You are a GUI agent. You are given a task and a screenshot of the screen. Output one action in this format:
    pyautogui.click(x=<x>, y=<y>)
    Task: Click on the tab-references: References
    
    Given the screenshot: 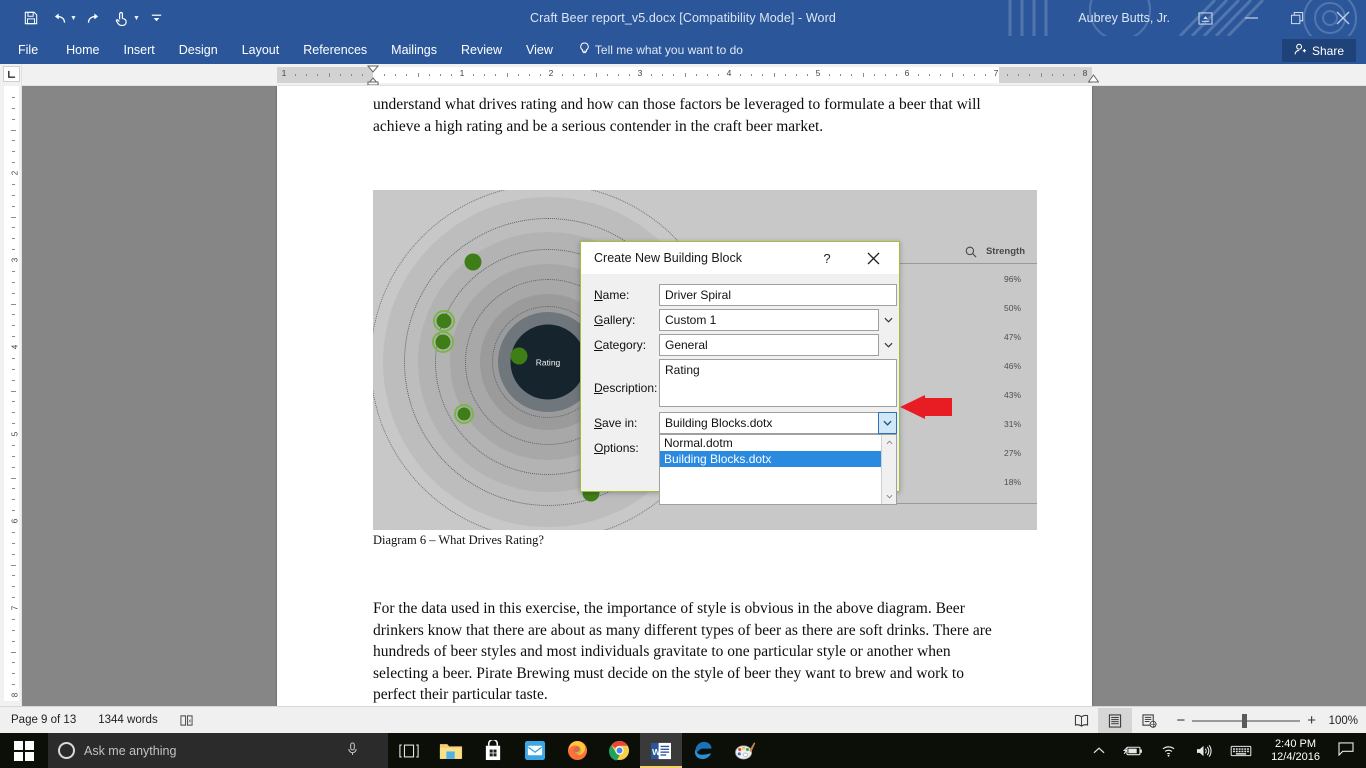 What is the action you would take?
    pyautogui.click(x=335, y=50)
    